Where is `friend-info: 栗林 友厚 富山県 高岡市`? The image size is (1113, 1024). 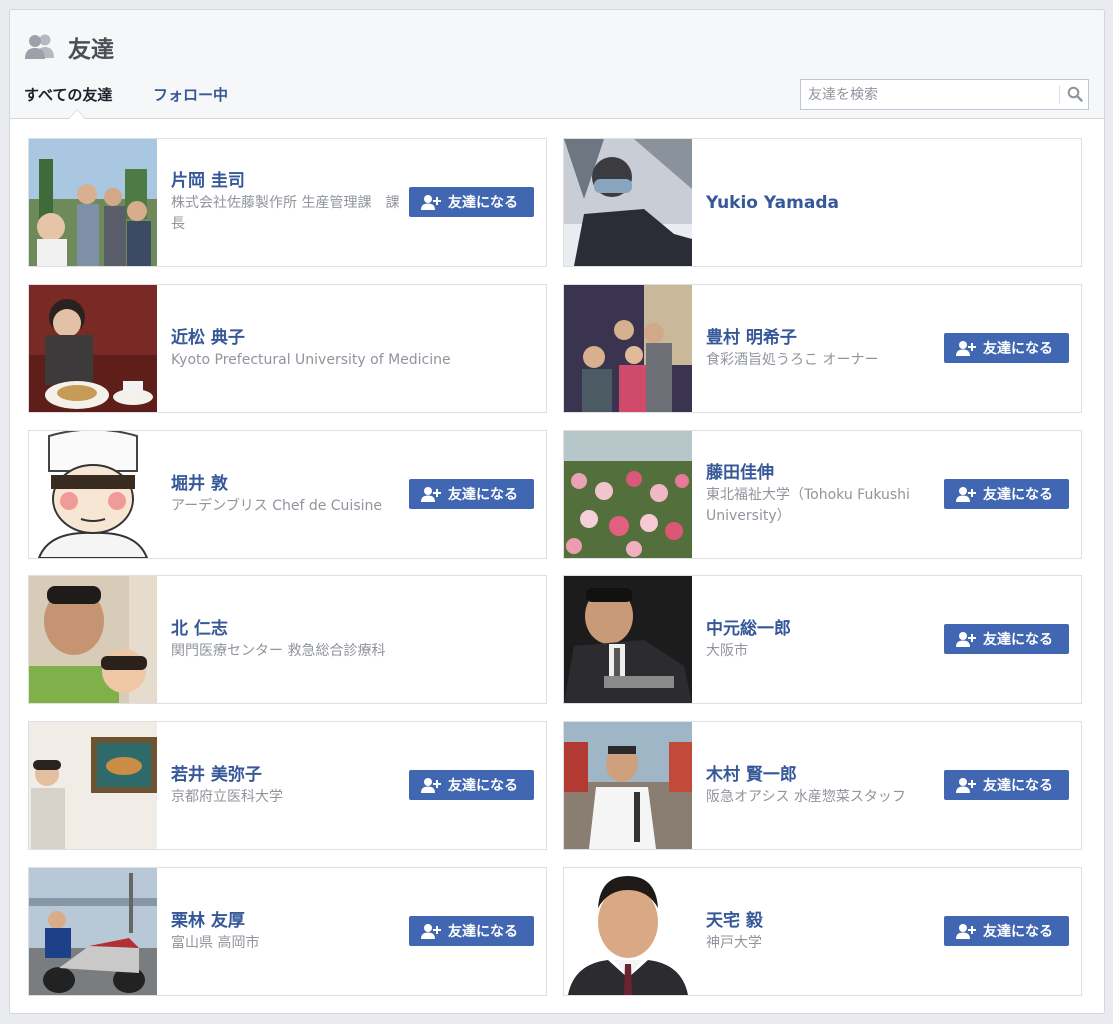
friend-info: 栗林 友厚 富山県 高岡市 is located at coordinates (286, 931).